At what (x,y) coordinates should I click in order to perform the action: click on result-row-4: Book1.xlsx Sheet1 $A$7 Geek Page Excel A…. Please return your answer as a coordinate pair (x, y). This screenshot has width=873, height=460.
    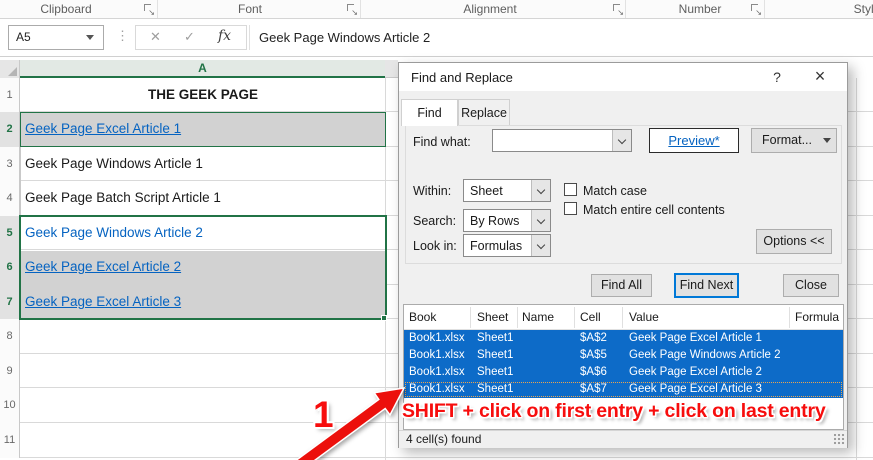
    Looking at the image, I should click on (623, 389).